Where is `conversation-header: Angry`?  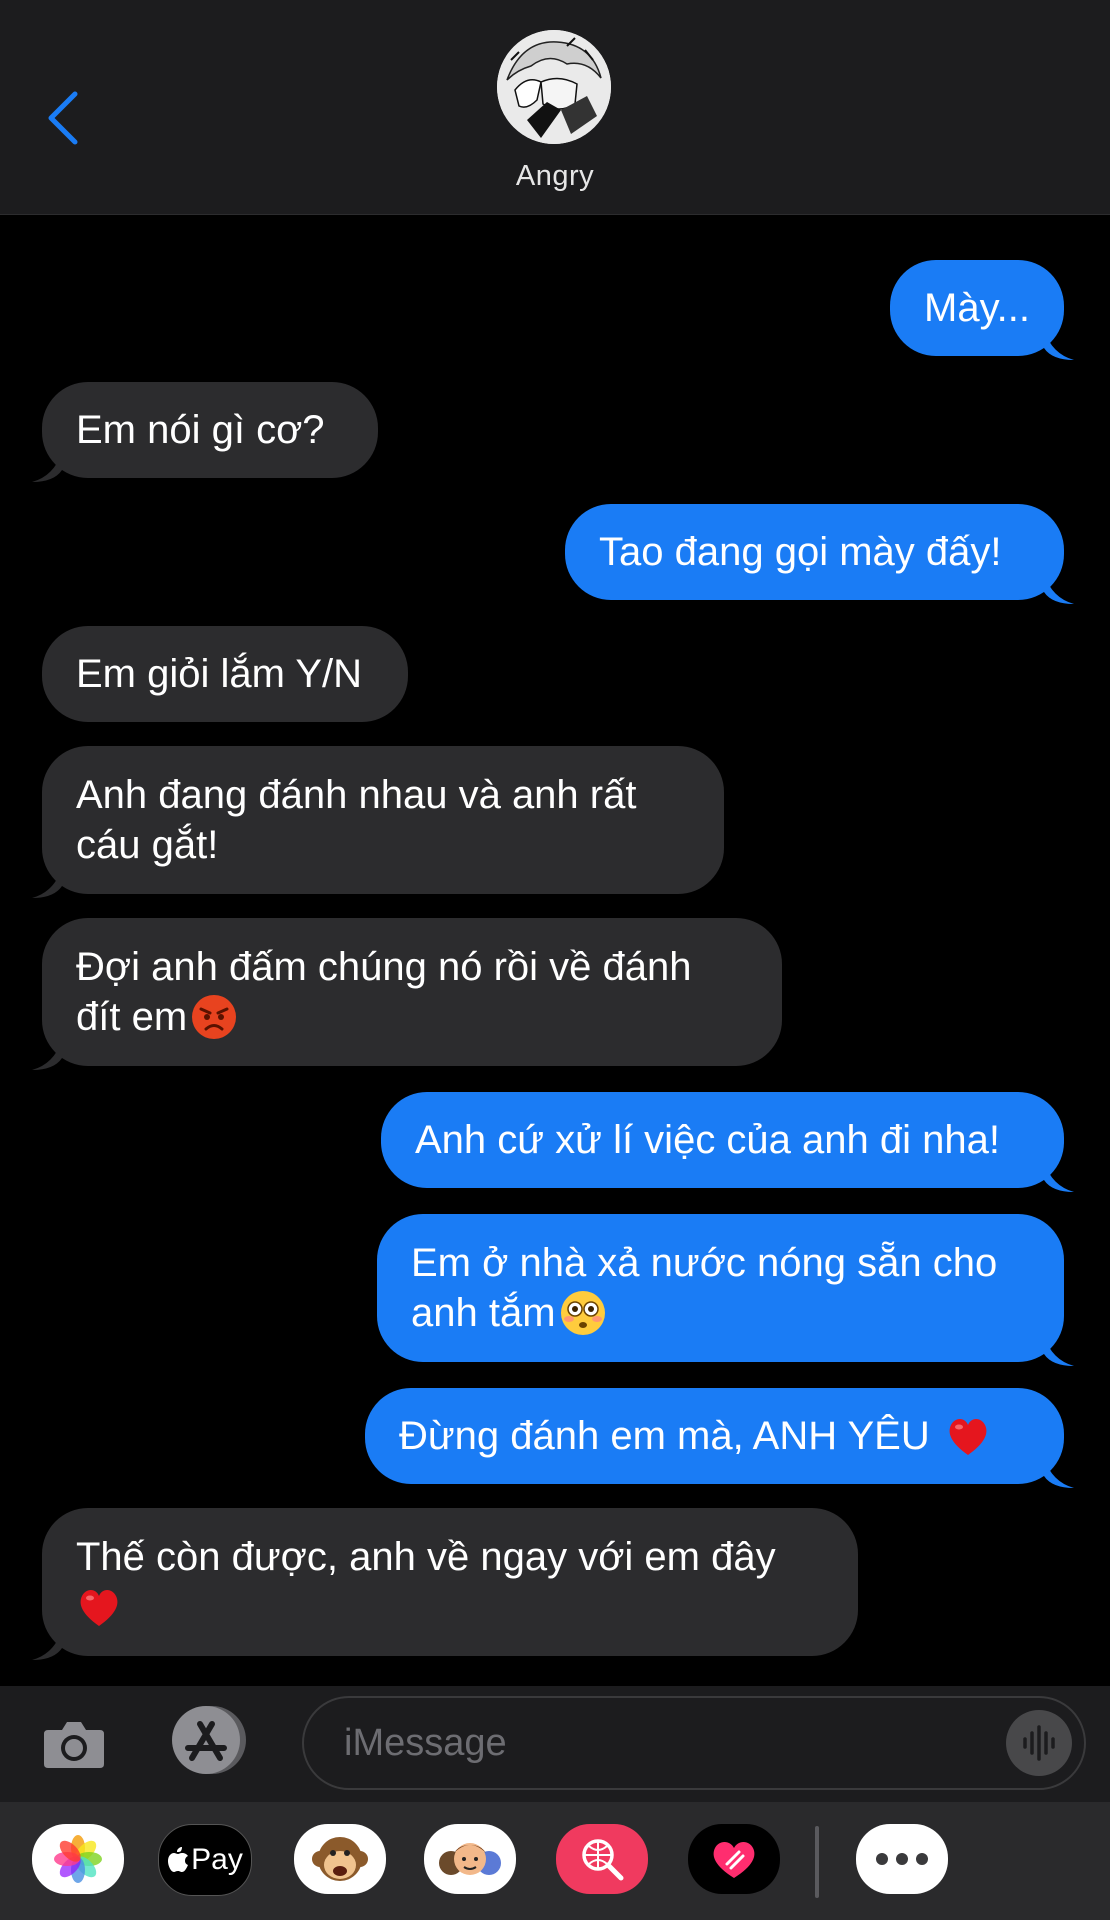 conversation-header: Angry is located at coordinates (555, 107).